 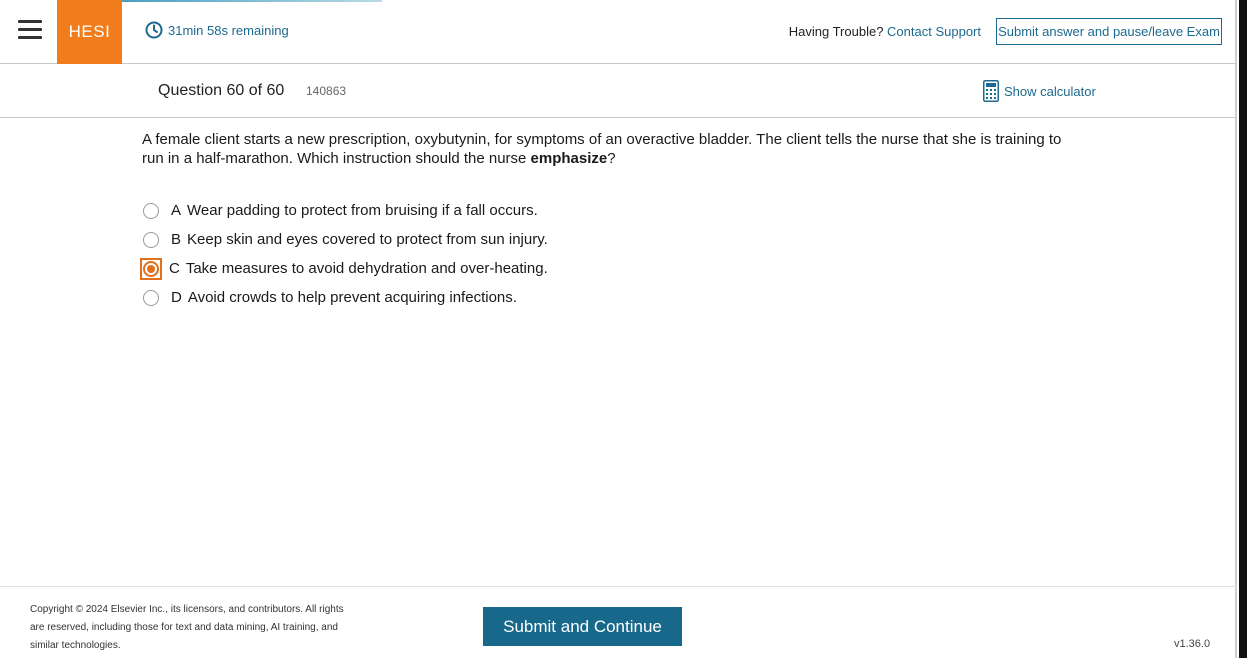 I want to click on stem-emphasis: emphasize, so click(x=569, y=158).